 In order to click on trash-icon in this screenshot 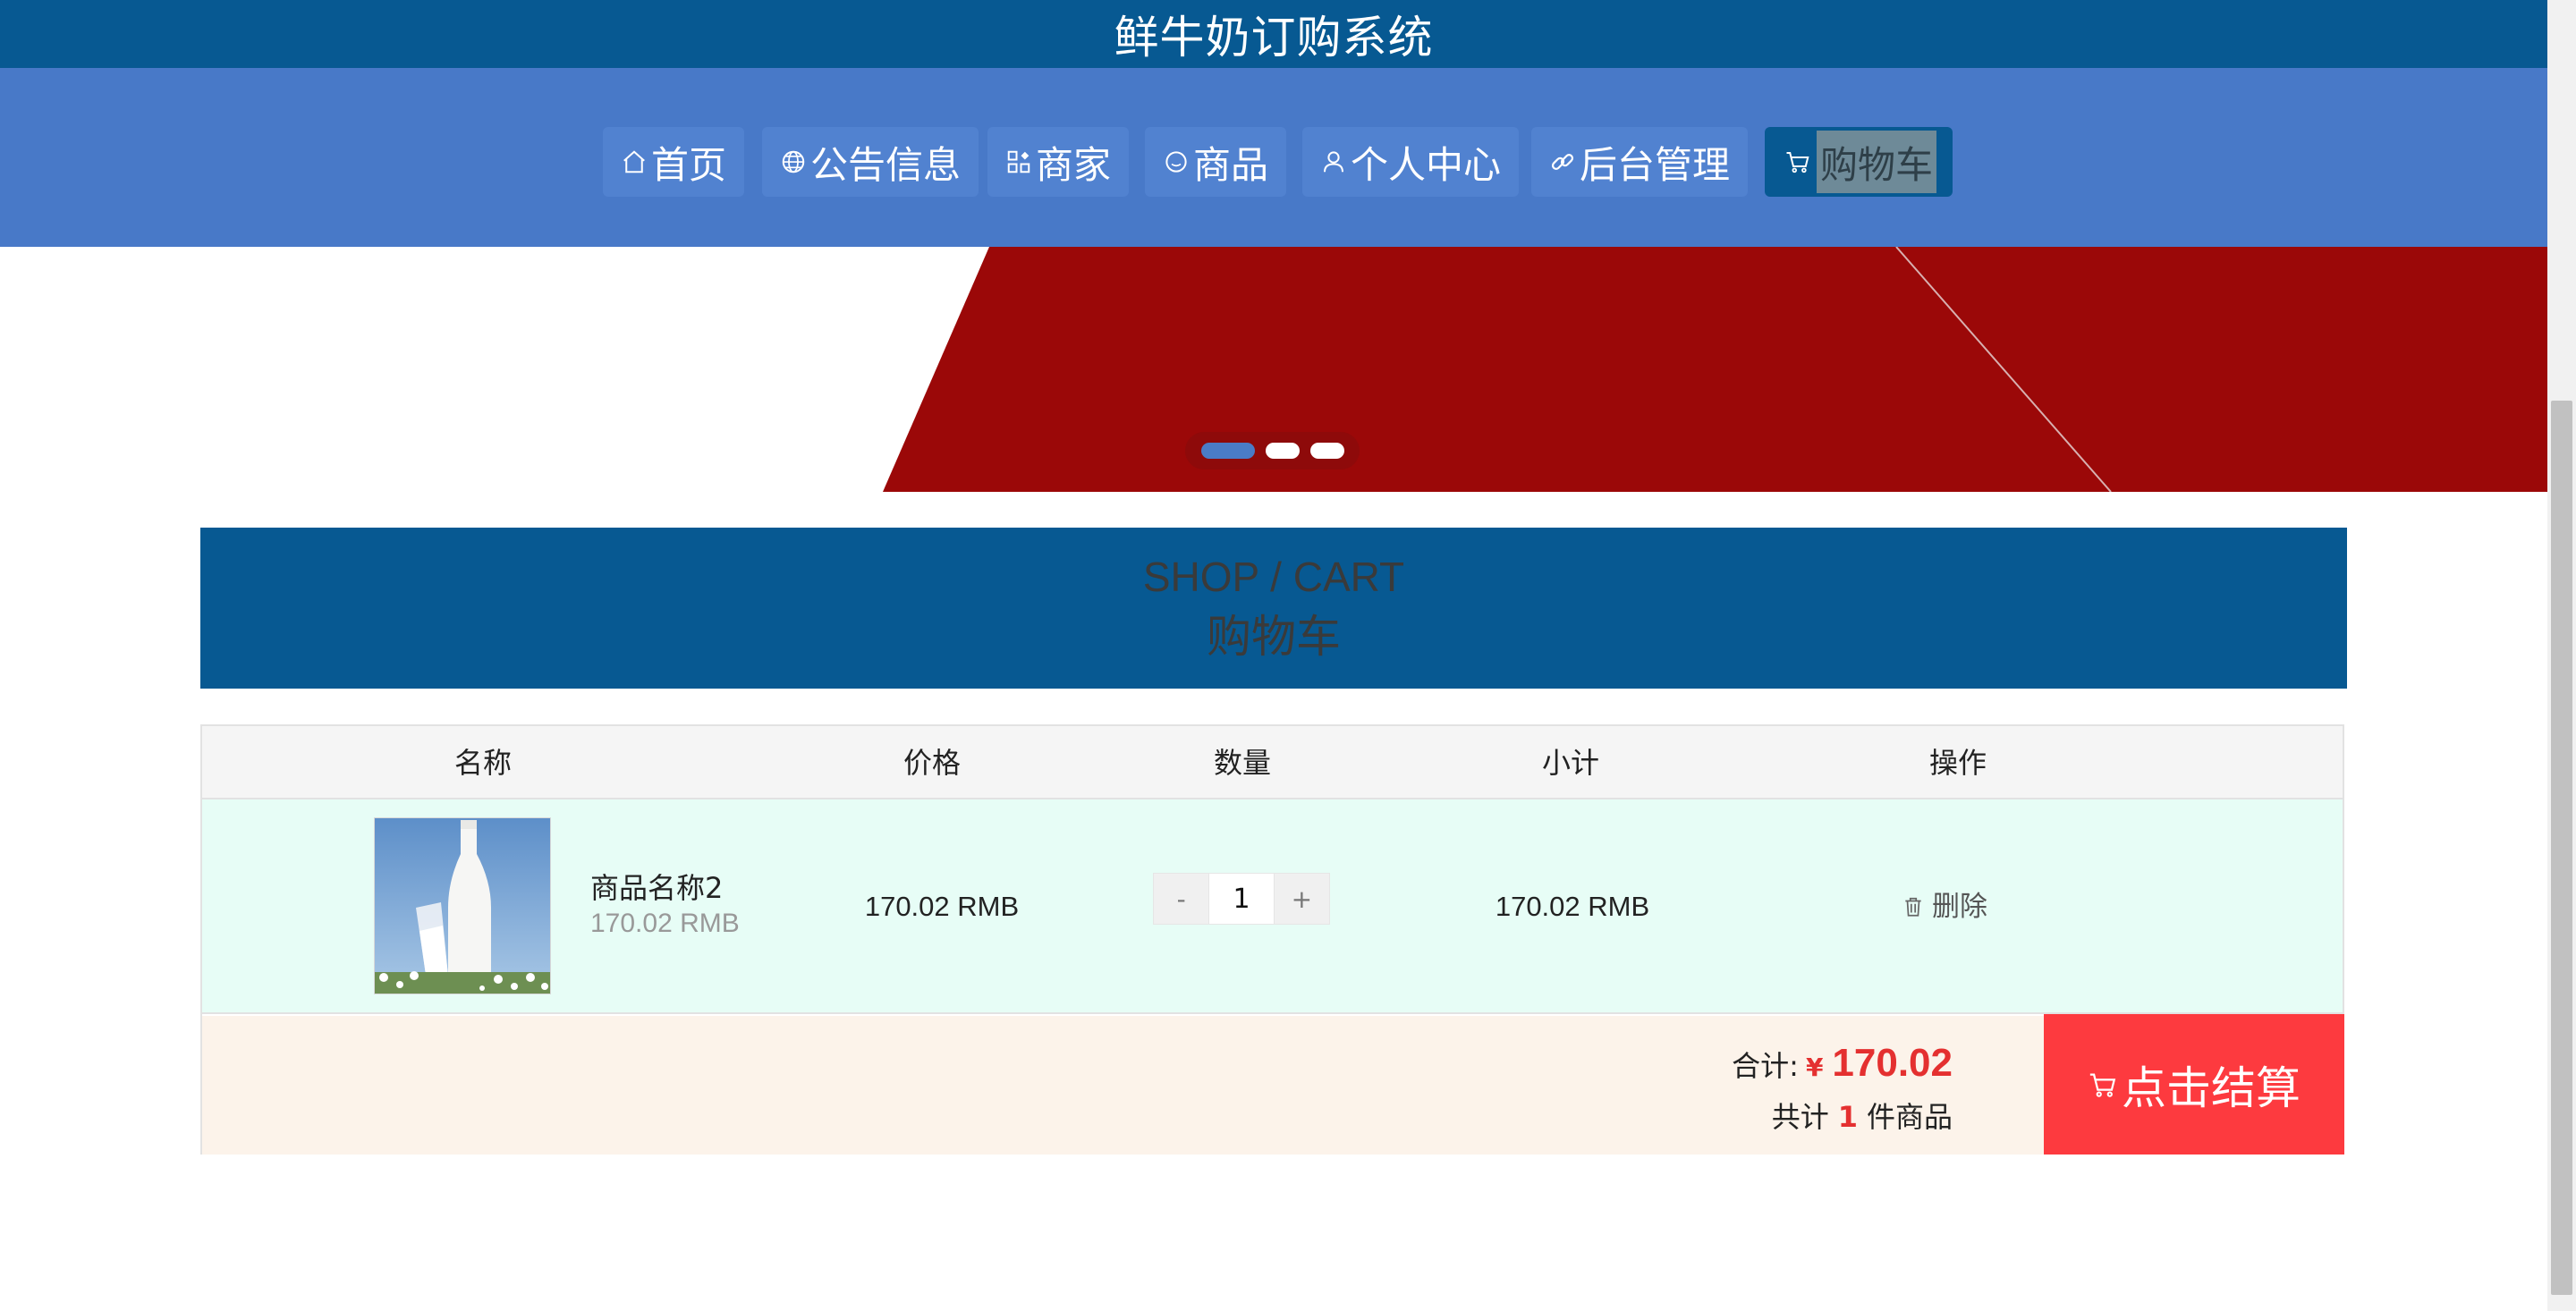, I will do `click(1913, 907)`.